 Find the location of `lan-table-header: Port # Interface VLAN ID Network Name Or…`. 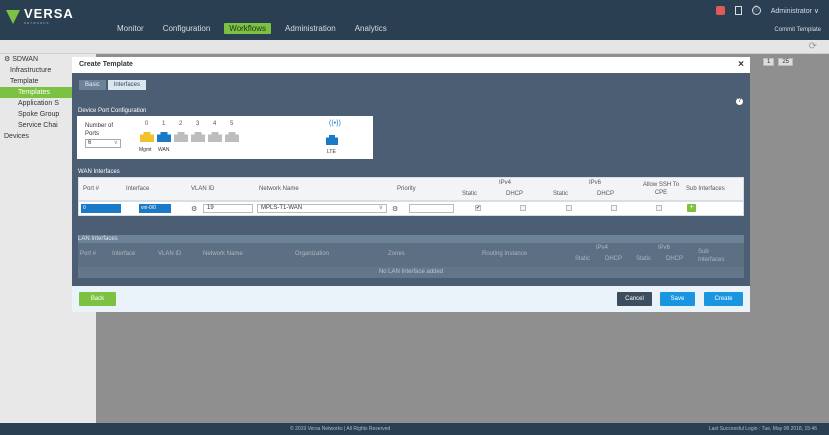

lan-table-header: Port # Interface VLAN ID Network Name Or… is located at coordinates (411, 255).